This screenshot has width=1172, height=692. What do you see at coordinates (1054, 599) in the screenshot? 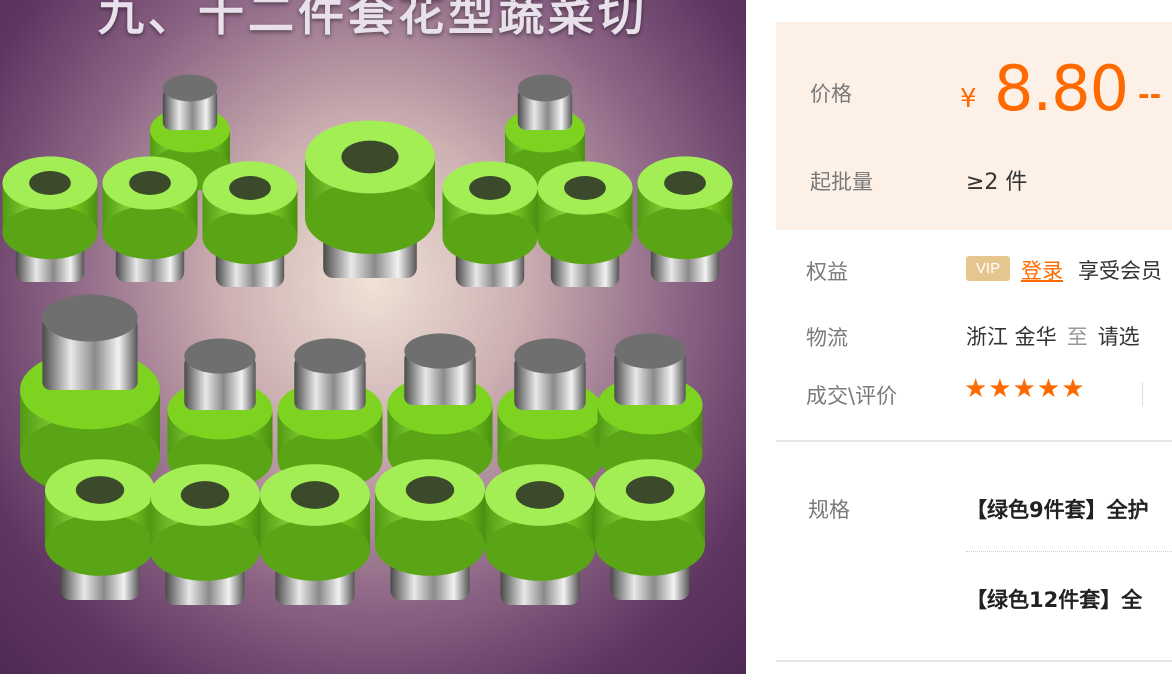
I see `spec-option-12pc: 【绿色12件套】全` at bounding box center [1054, 599].